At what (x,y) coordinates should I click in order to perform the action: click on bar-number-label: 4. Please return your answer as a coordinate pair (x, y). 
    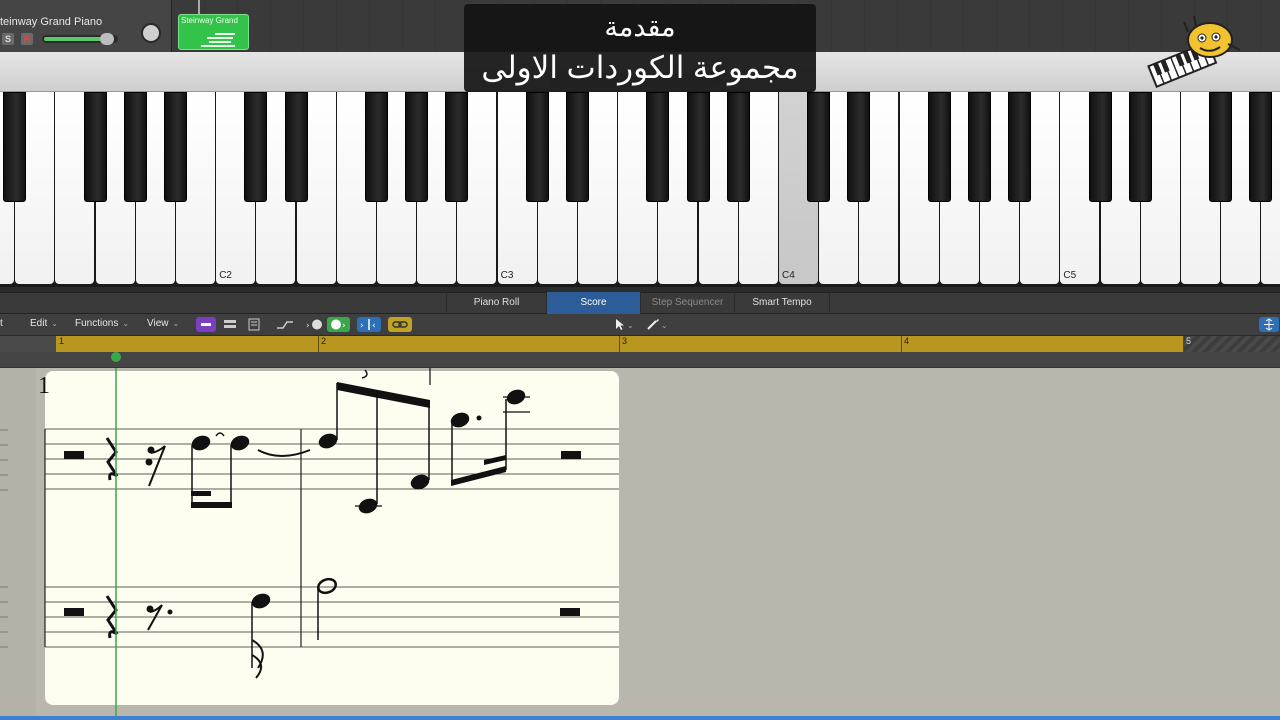
    Looking at the image, I should click on (907, 341).